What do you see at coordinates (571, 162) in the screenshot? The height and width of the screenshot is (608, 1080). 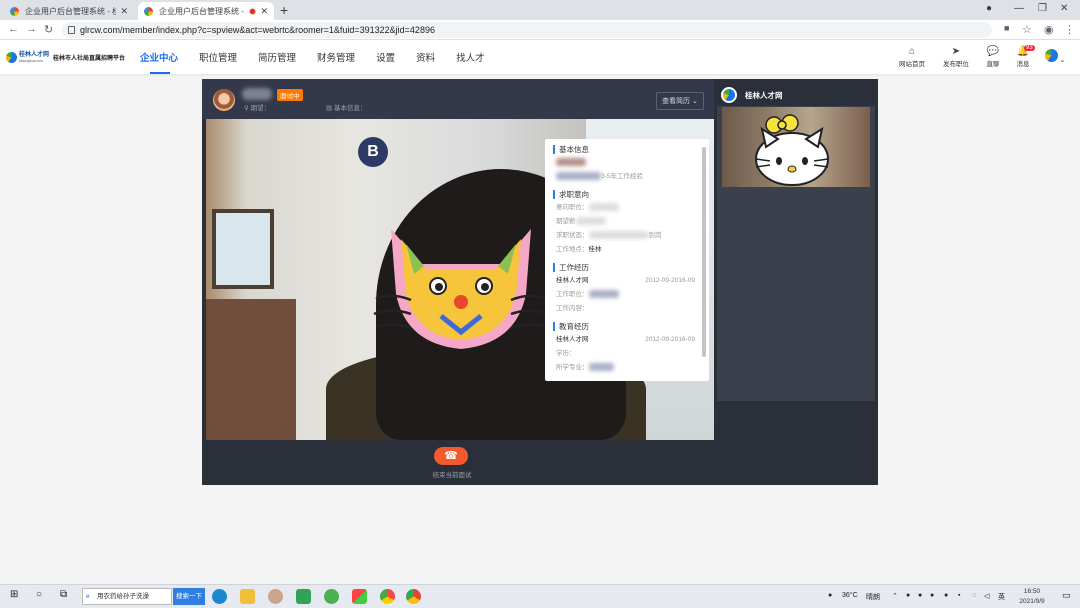 I see `resume-photo-blurred` at bounding box center [571, 162].